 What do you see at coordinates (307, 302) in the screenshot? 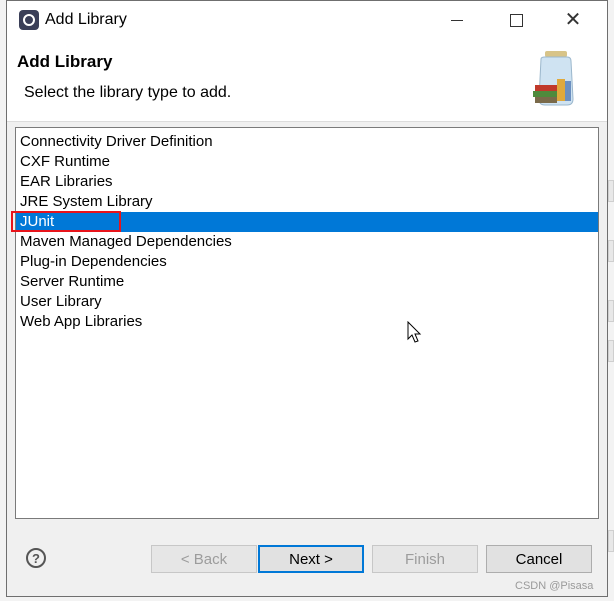
I see `library-item: User Library` at bounding box center [307, 302].